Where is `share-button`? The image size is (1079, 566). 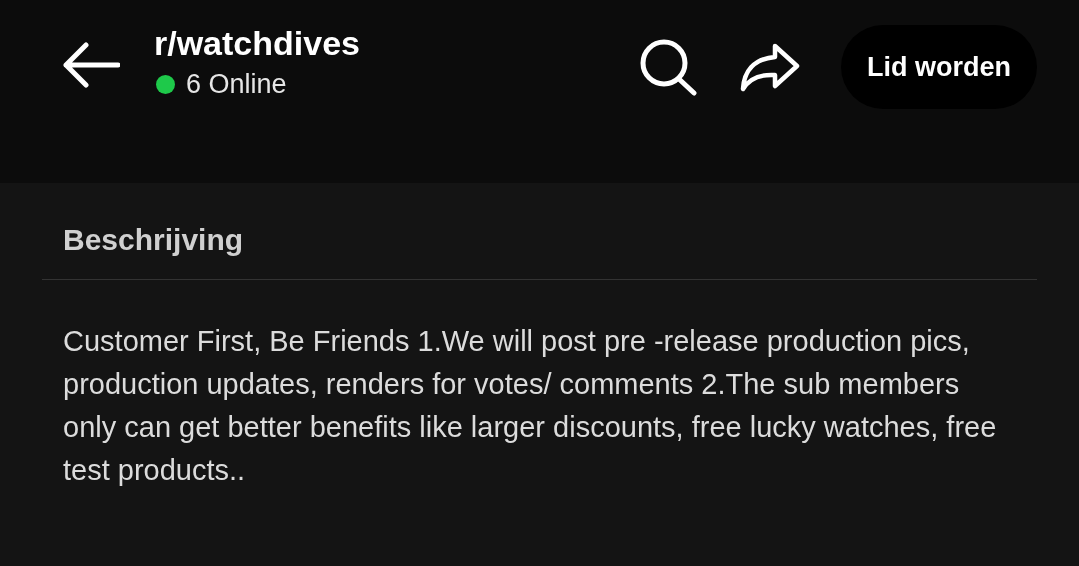 share-button is located at coordinates (770, 67).